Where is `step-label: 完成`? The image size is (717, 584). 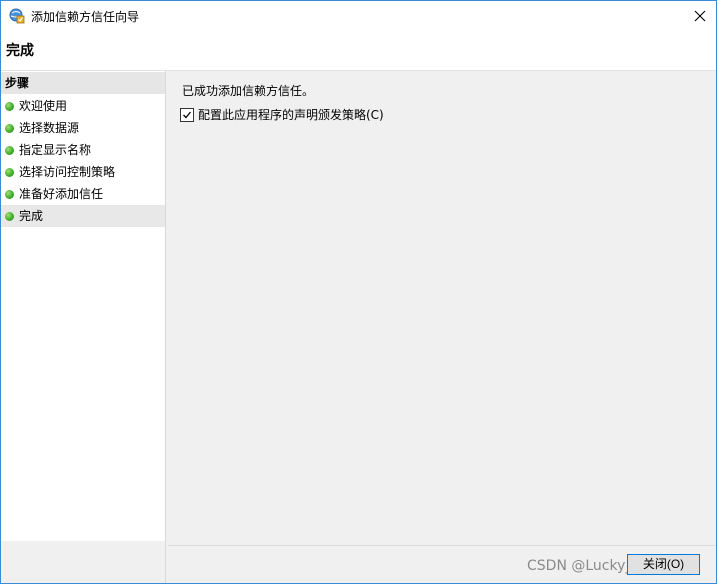
step-label: 完成 is located at coordinates (31, 216).